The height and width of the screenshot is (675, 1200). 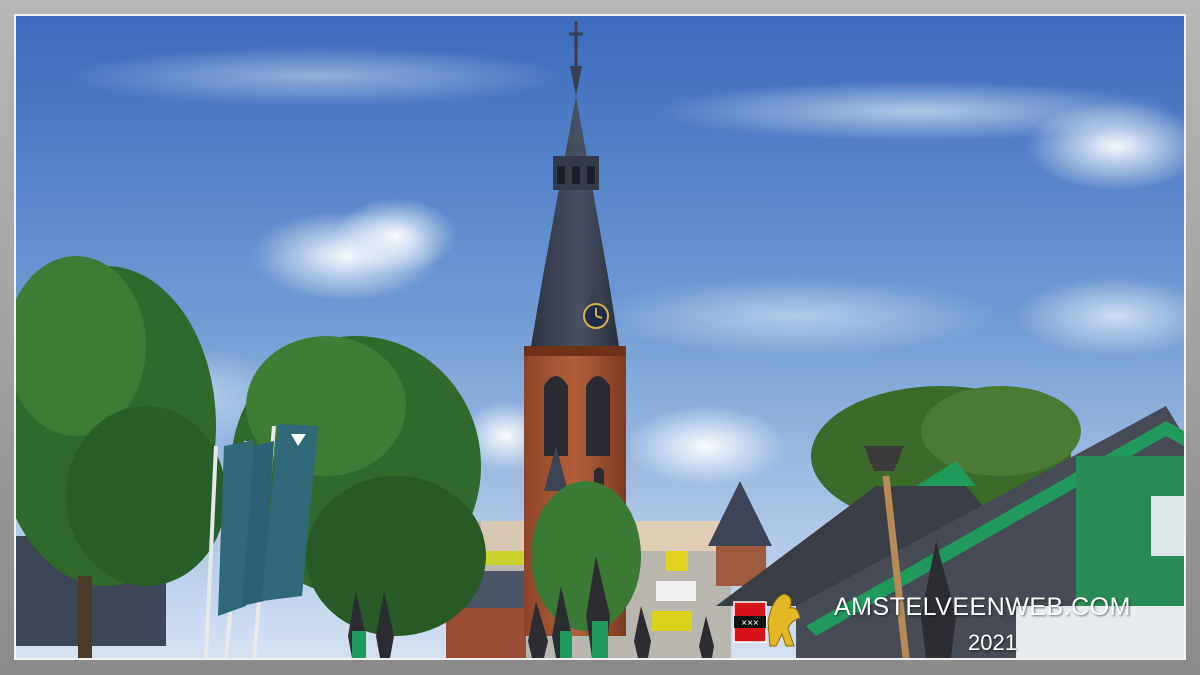 I want to click on watermark: ××× AMSTELVEENWEB.COM 2021, so click(x=950, y=621).